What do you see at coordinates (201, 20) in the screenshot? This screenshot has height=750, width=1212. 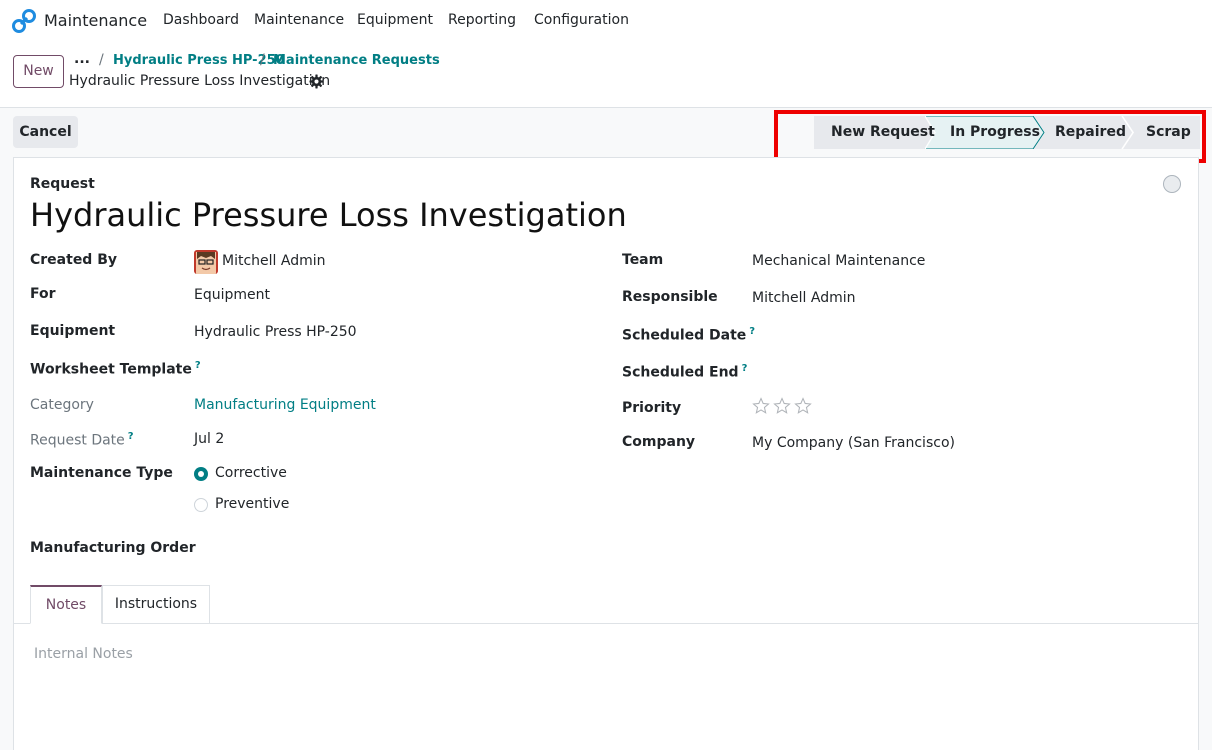 I see `menu-dashboard: Dashboard` at bounding box center [201, 20].